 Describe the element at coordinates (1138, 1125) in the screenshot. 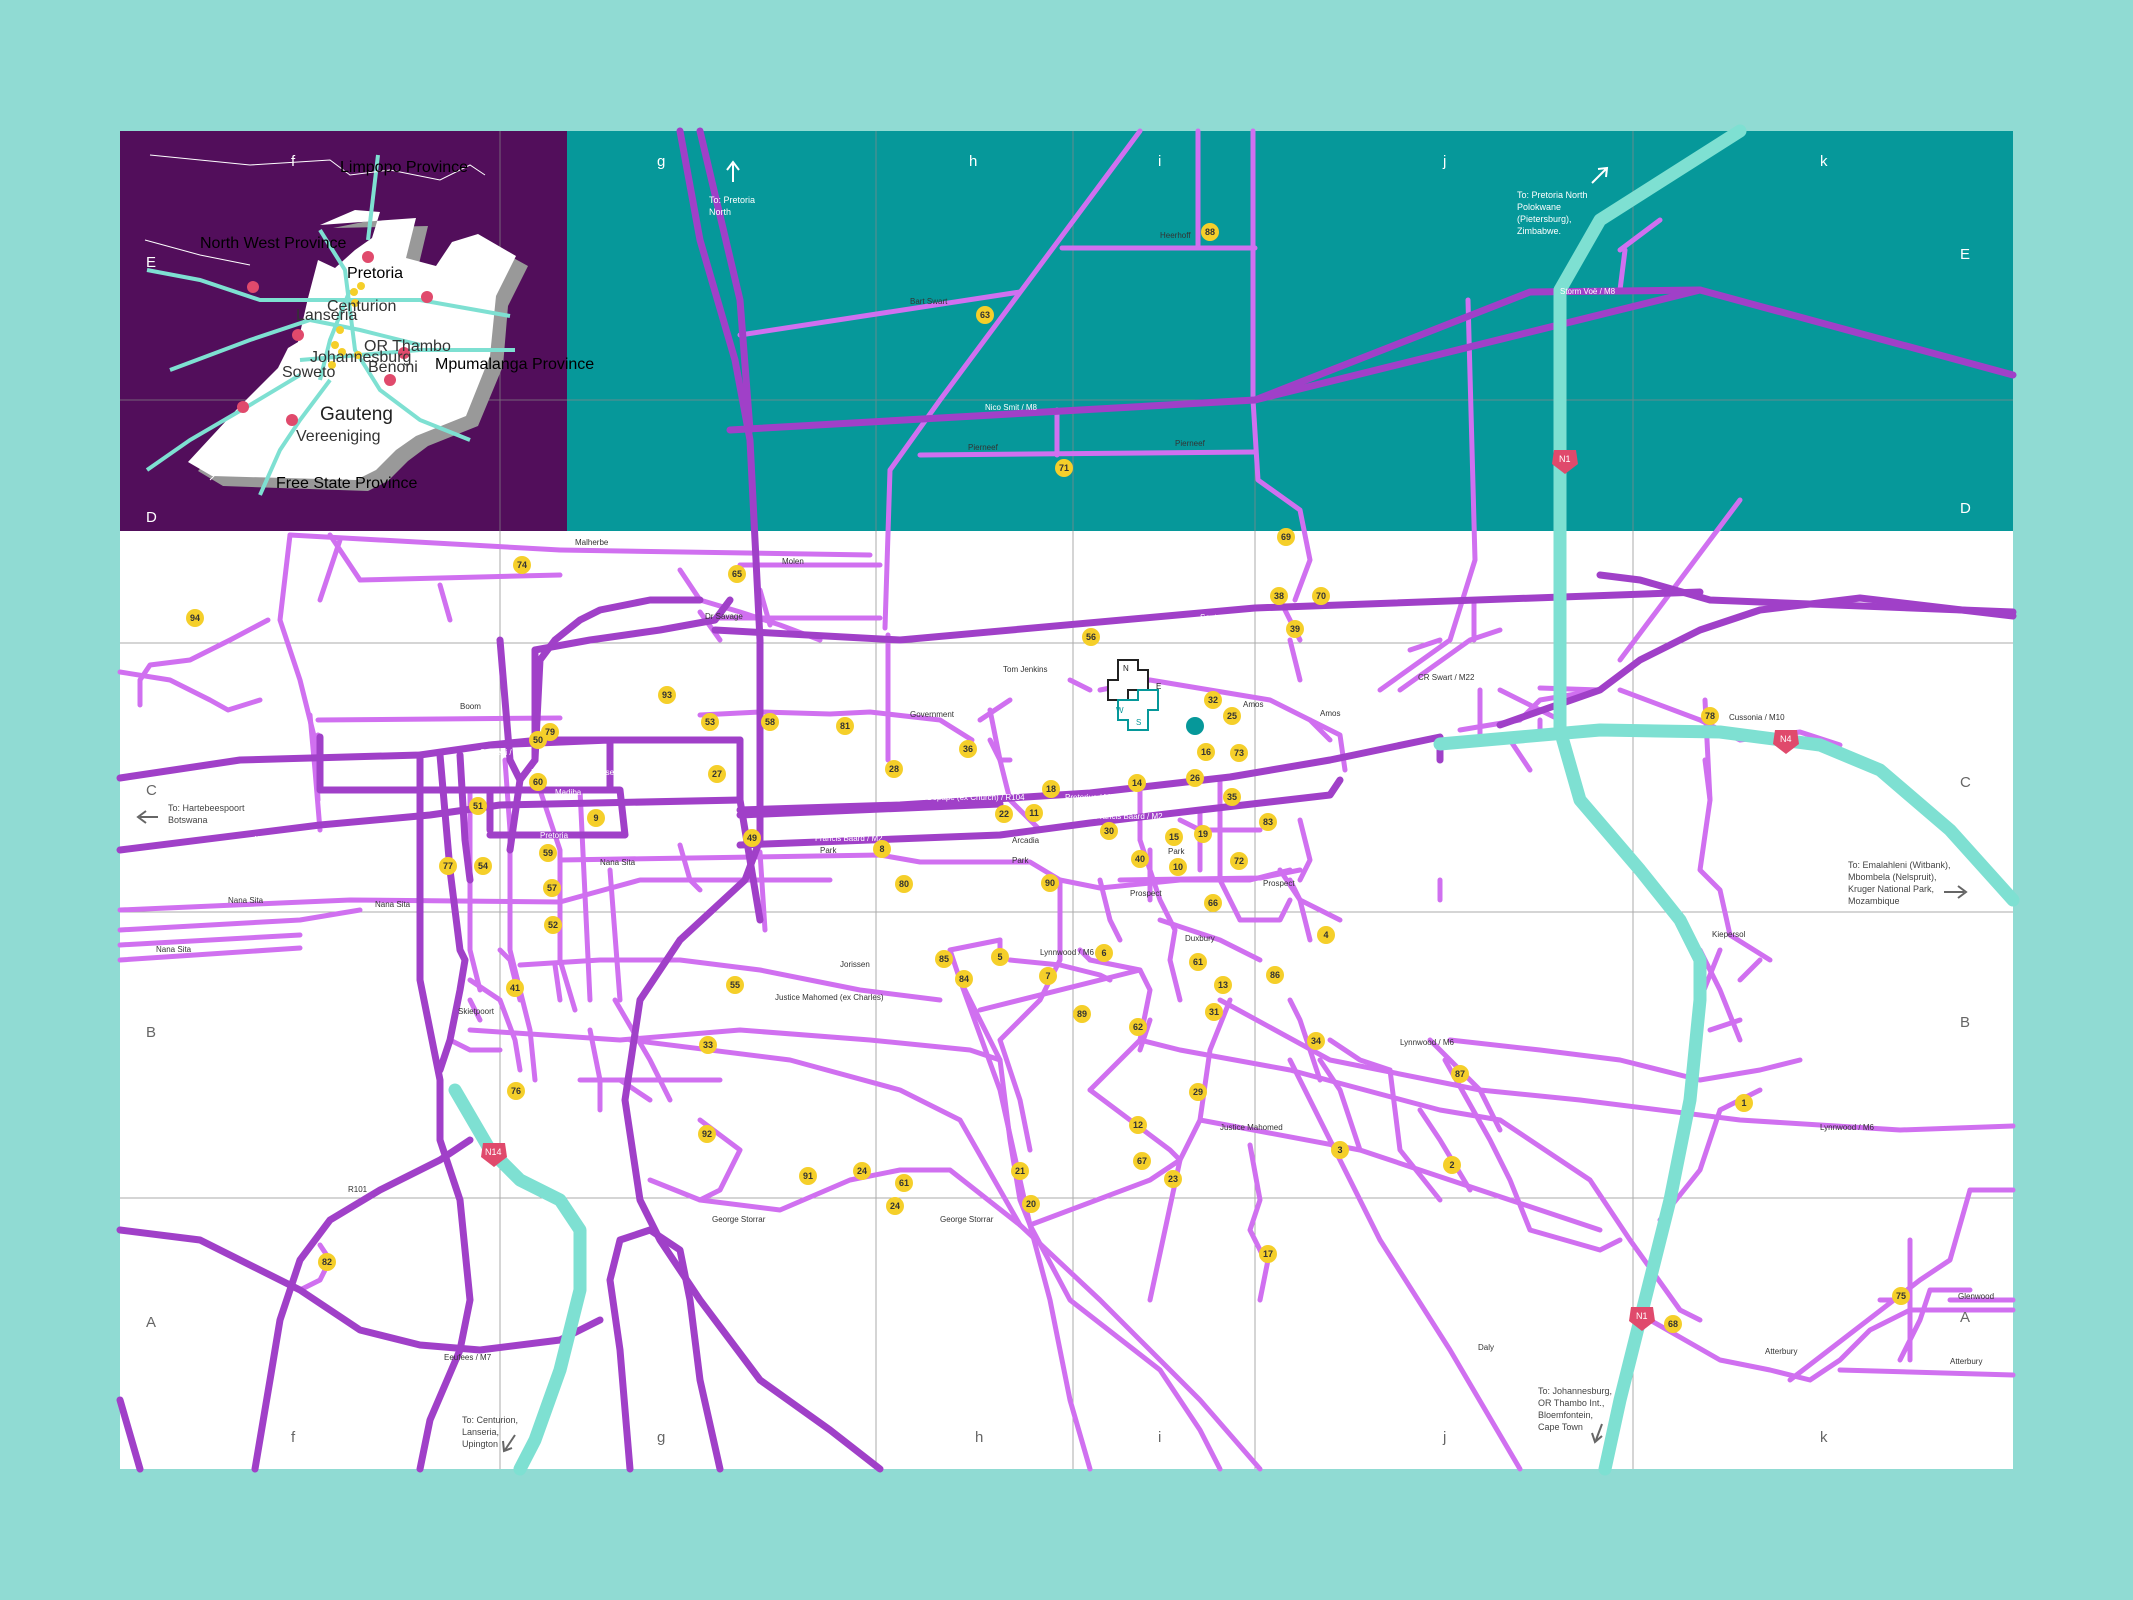

I see `poi-marker: 12` at that location.